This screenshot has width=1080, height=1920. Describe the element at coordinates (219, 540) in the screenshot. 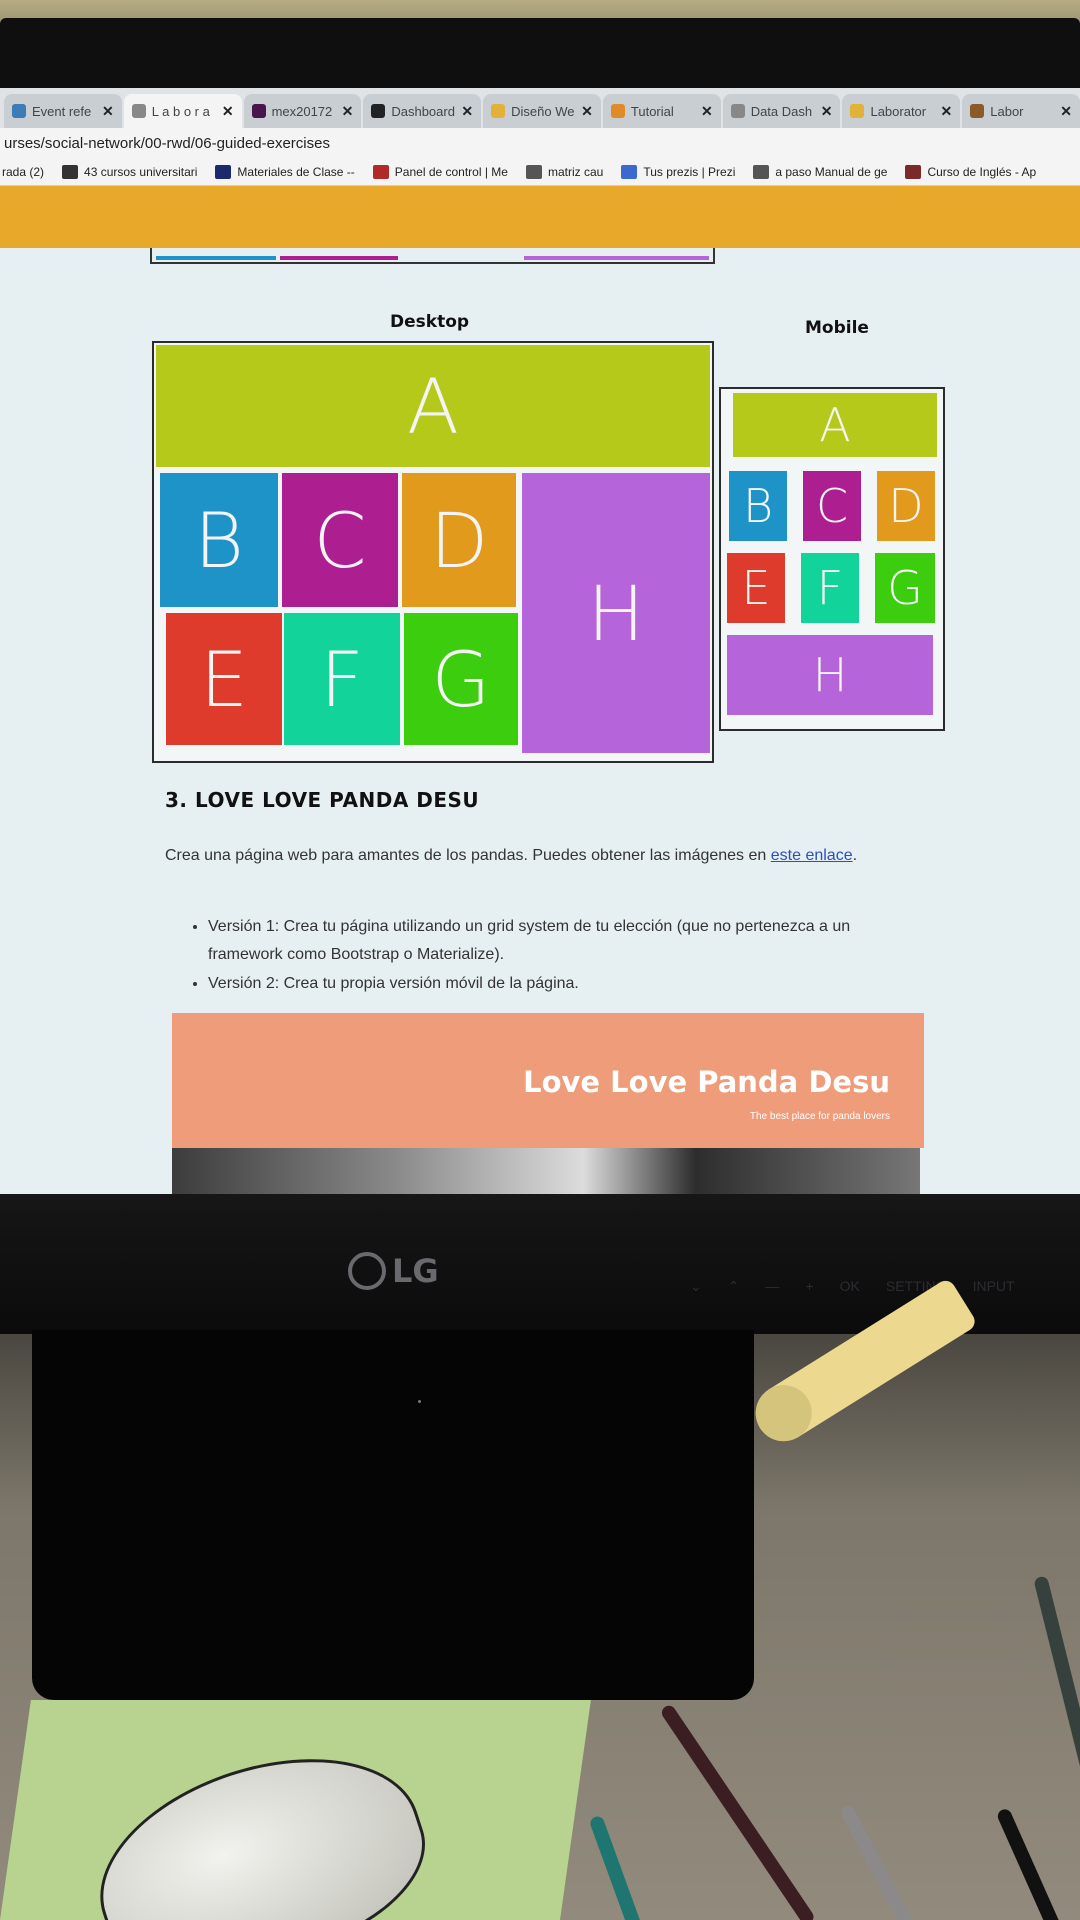

I see `grid-cell-b: B` at that location.